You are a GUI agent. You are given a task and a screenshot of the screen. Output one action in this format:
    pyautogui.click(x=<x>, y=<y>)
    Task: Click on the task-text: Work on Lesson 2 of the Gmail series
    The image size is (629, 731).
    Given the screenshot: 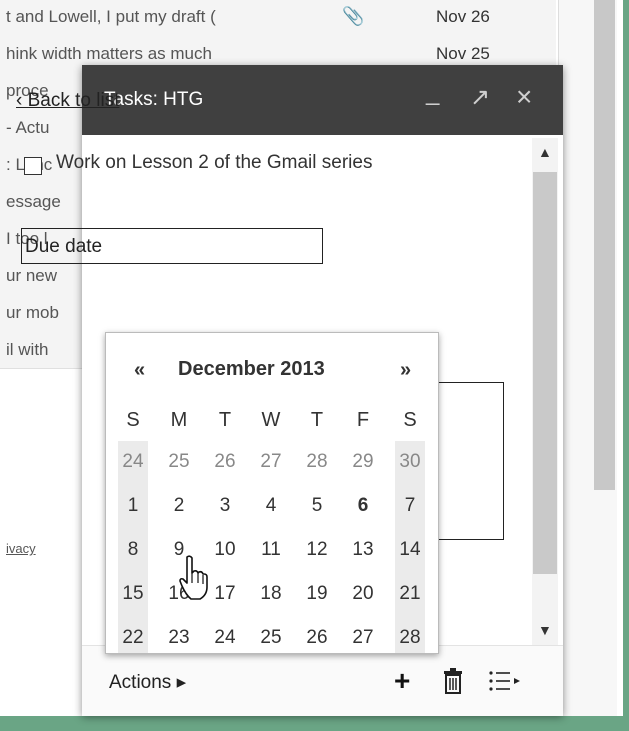 What is the action you would take?
    pyautogui.click(x=236, y=163)
    